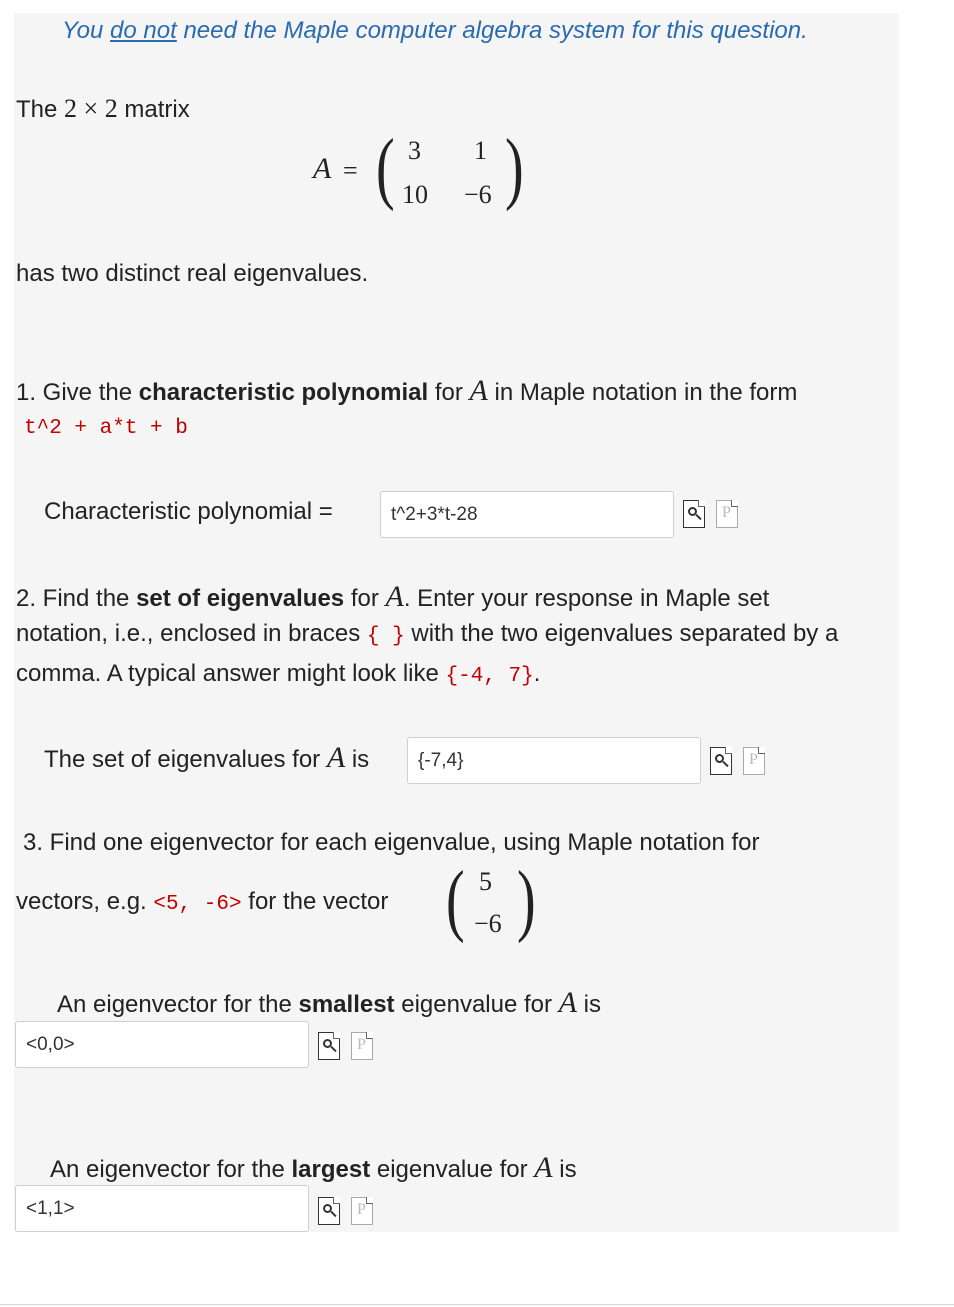  Describe the element at coordinates (455, 900) in the screenshot. I see `vector-left-paren: (` at that location.